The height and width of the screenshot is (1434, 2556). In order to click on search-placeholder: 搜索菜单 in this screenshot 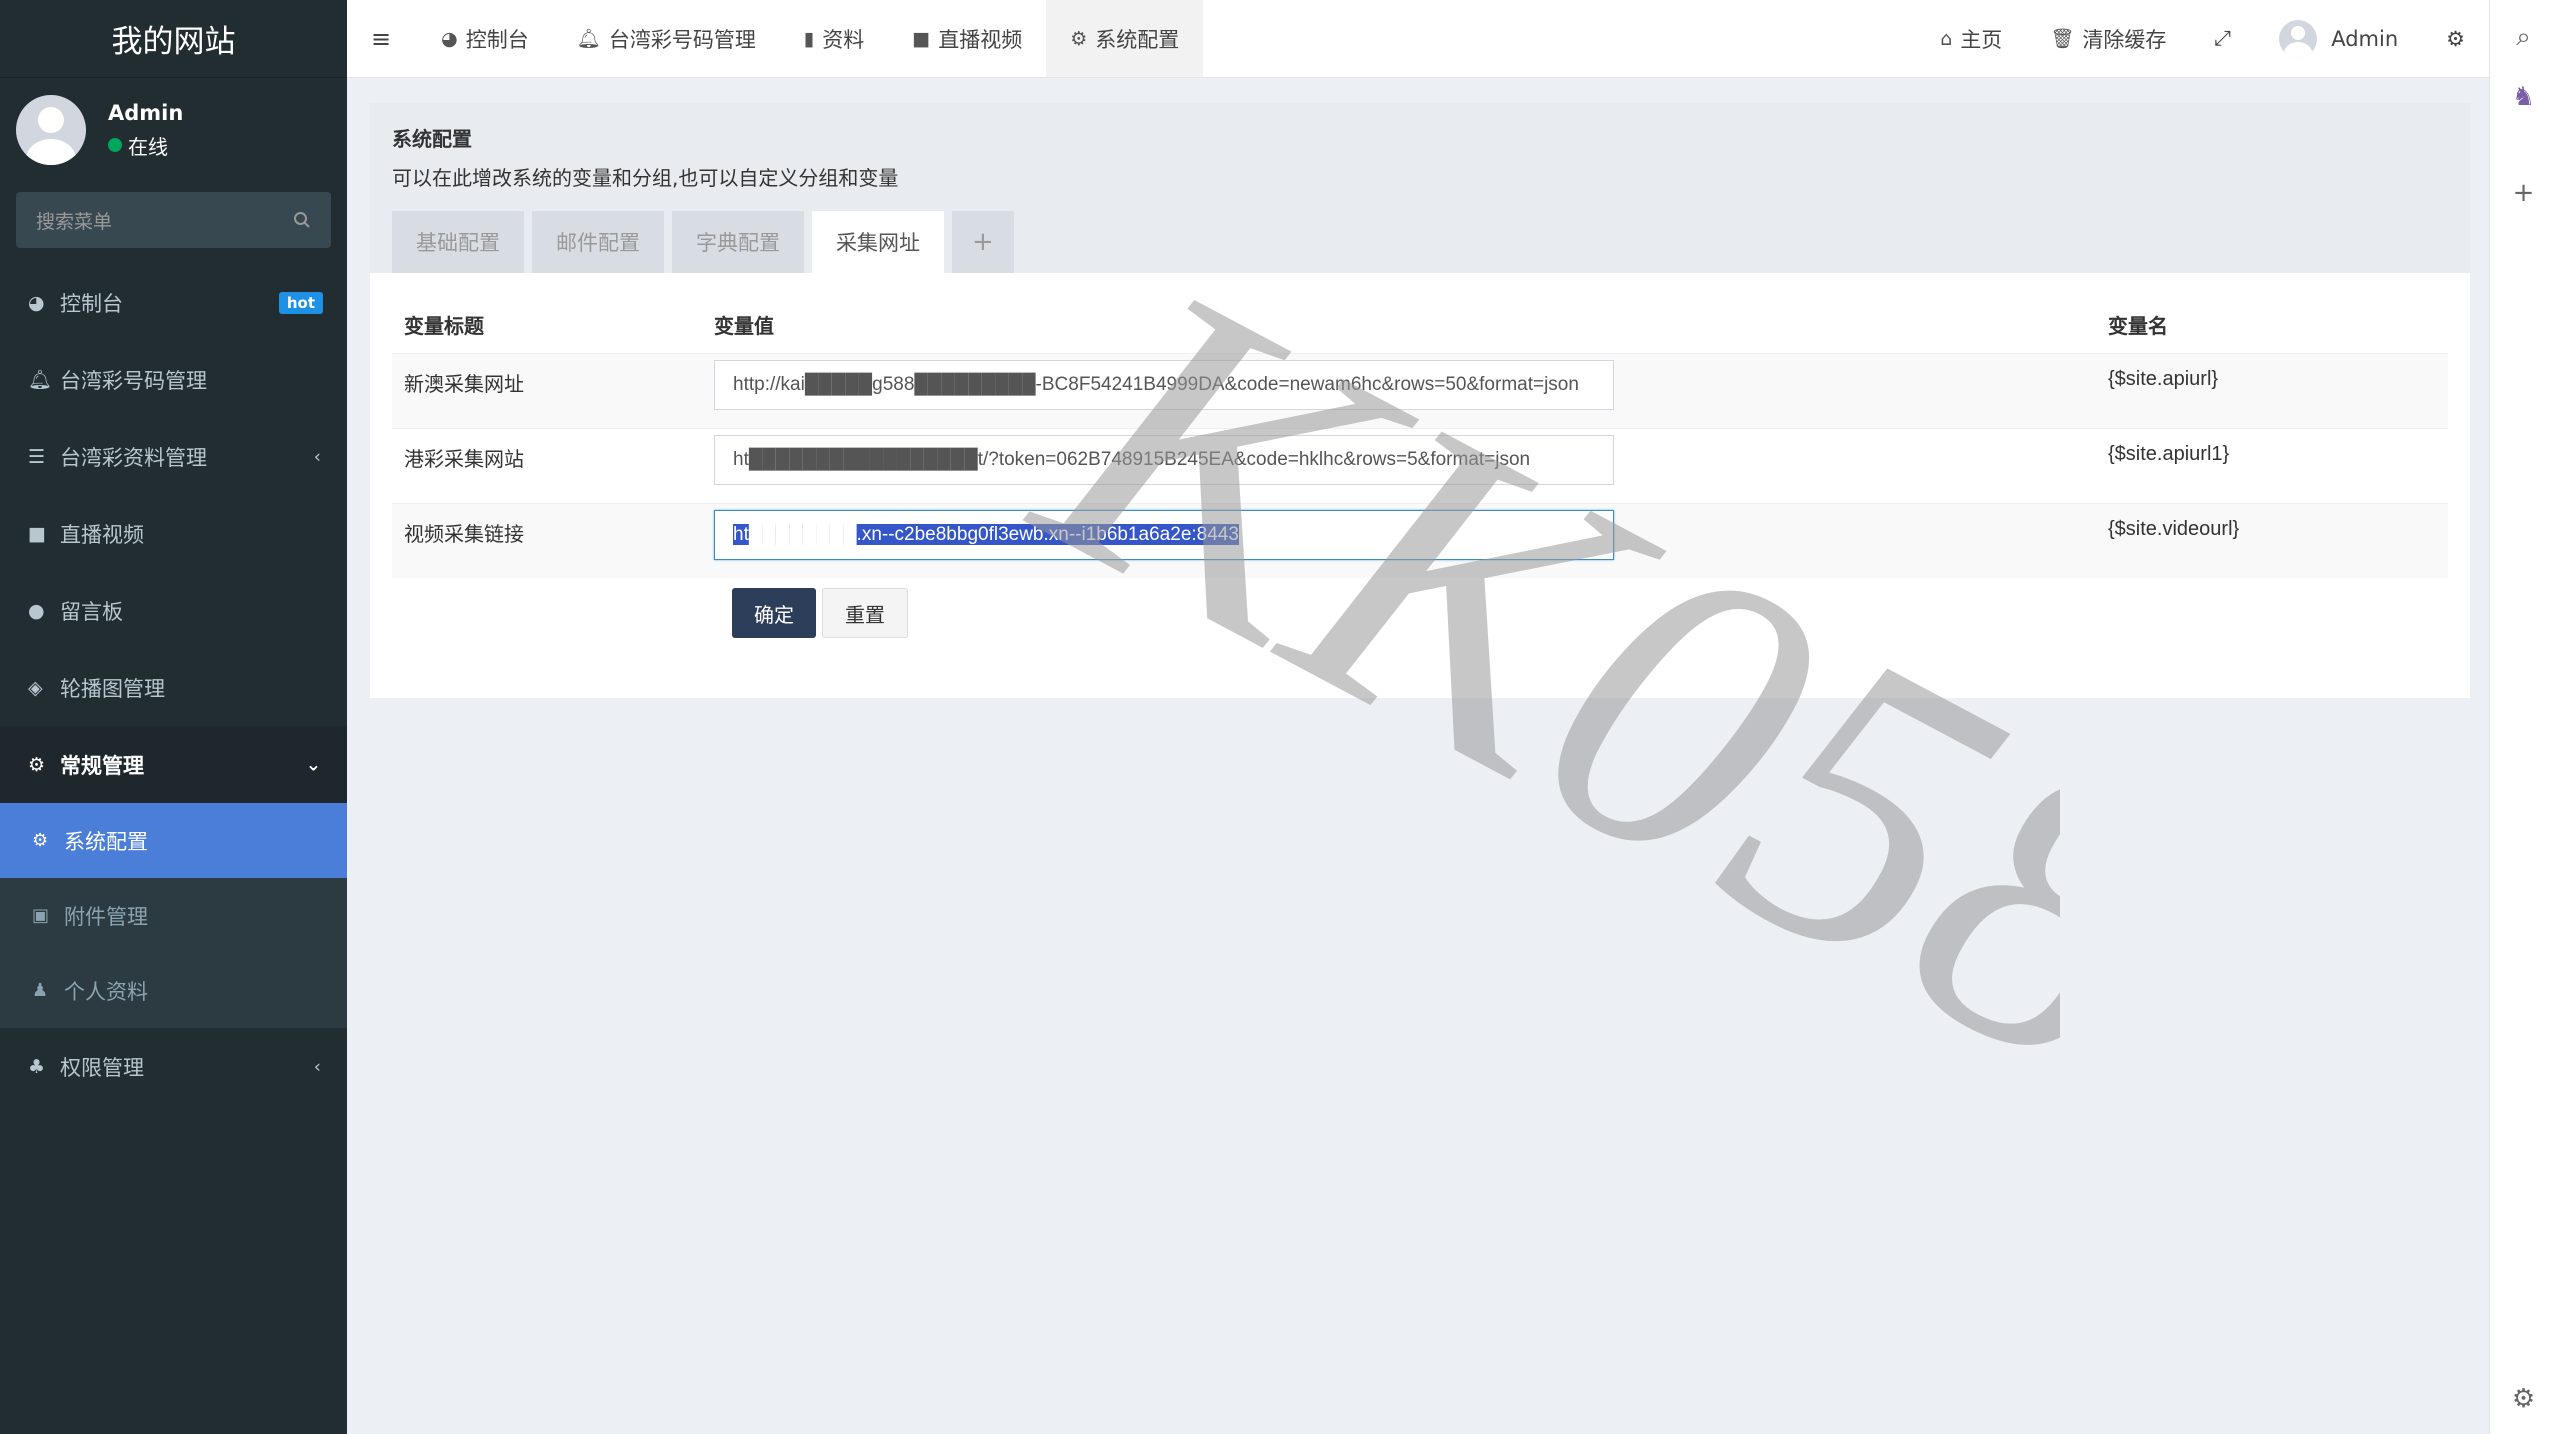, I will do `click(74, 221)`.